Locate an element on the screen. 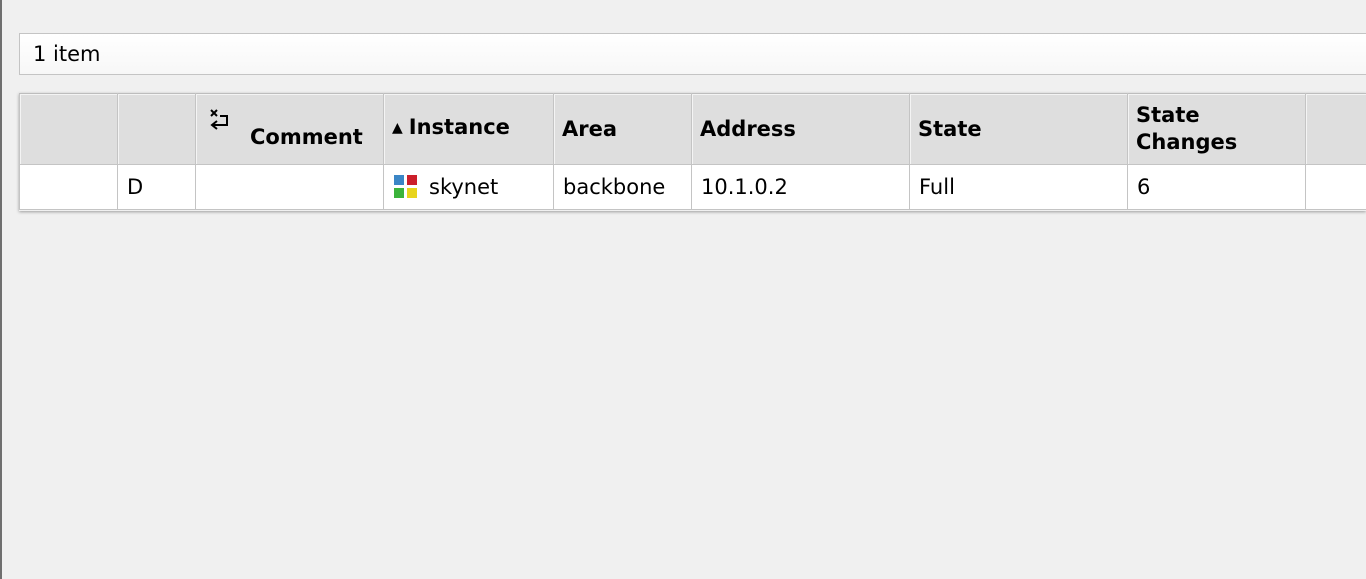  window-left-border is located at coordinates (1, 289).